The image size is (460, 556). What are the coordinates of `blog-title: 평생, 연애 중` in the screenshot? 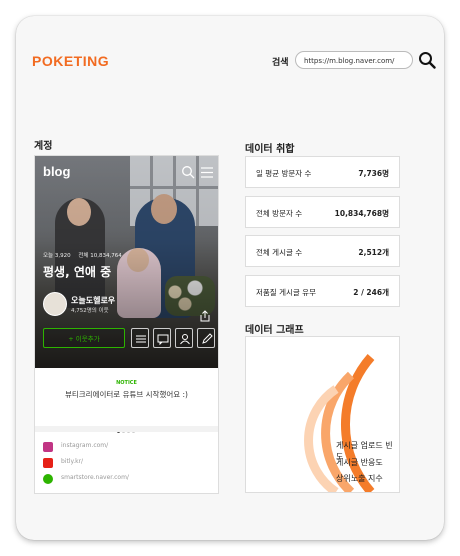 It's located at (77, 272).